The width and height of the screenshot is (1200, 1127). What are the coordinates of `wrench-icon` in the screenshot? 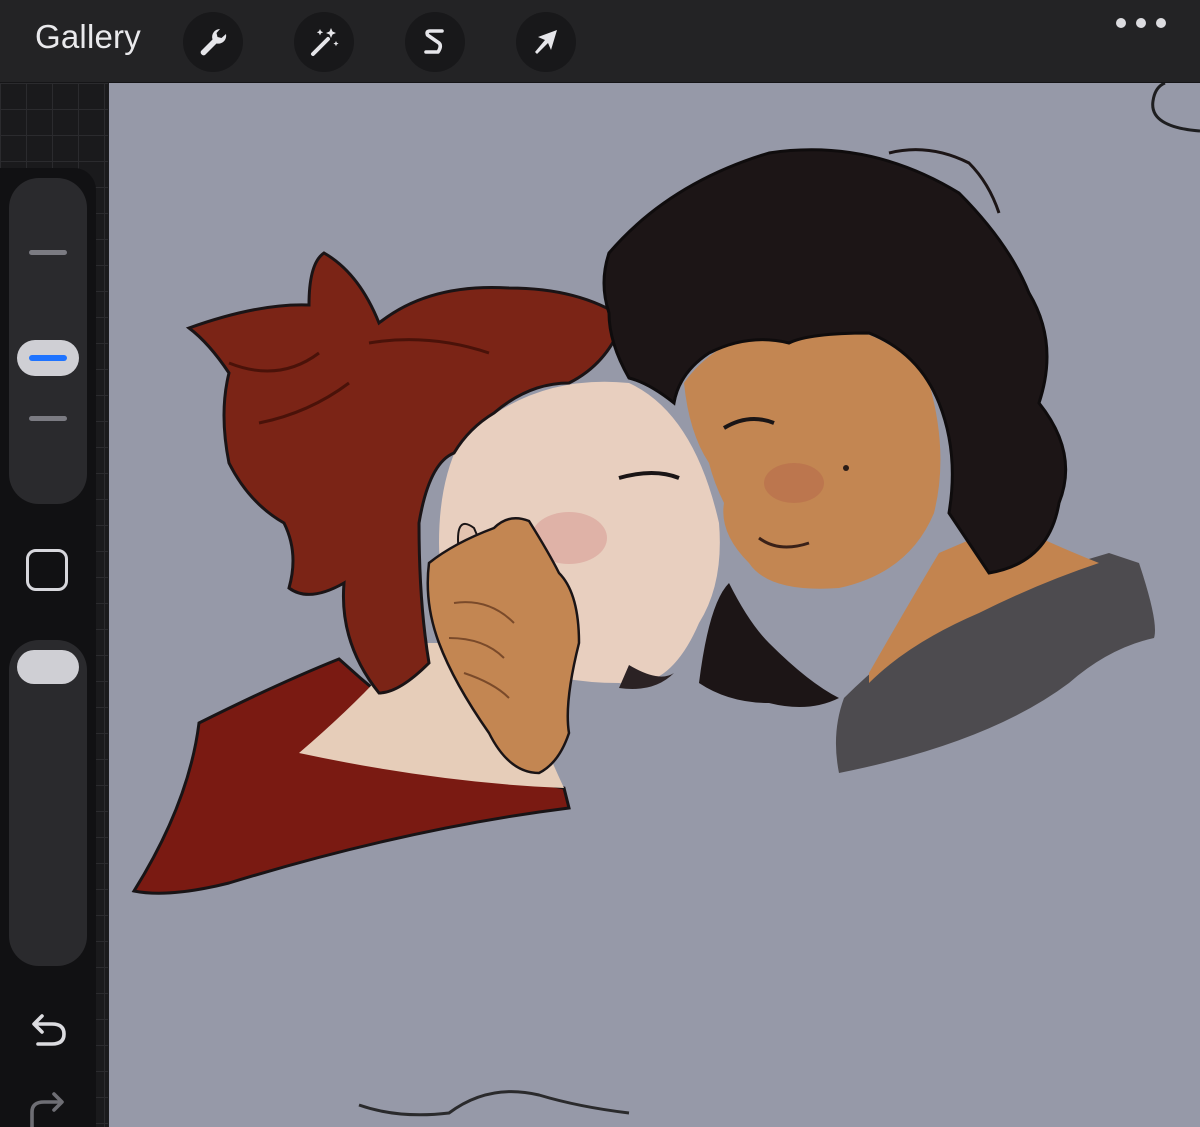 It's located at (213, 42).